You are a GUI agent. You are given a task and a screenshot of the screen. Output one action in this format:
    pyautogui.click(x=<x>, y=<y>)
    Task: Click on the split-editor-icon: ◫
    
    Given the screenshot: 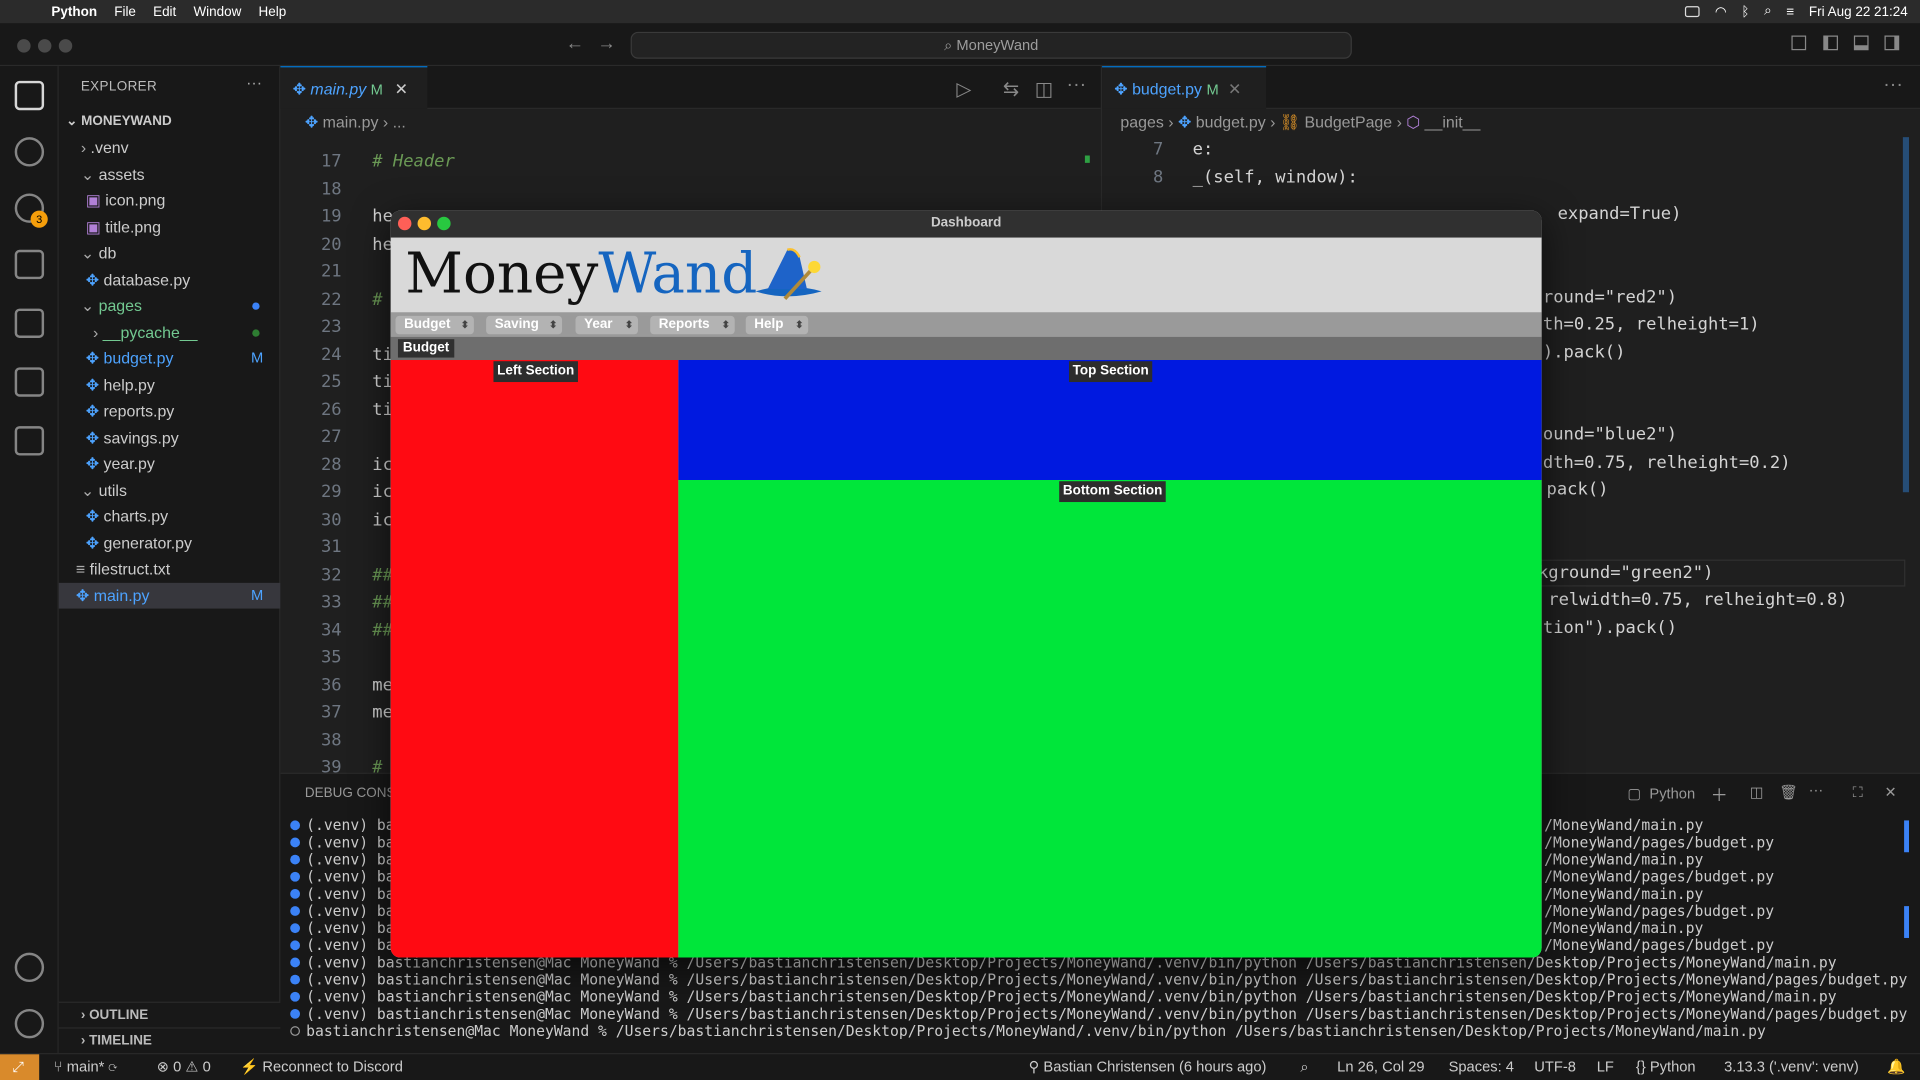 What is the action you would take?
    pyautogui.click(x=1044, y=89)
    